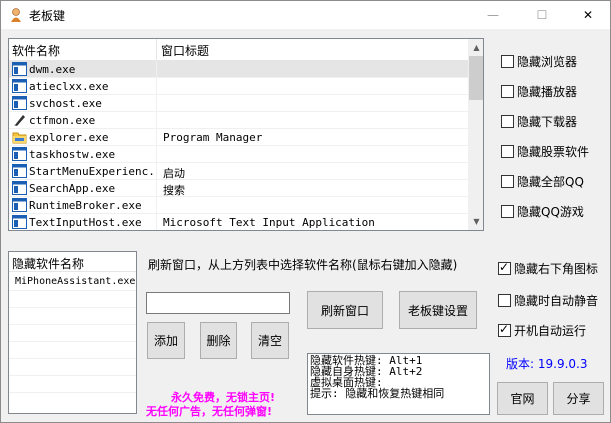  I want to click on add-button: 添加, so click(166, 340).